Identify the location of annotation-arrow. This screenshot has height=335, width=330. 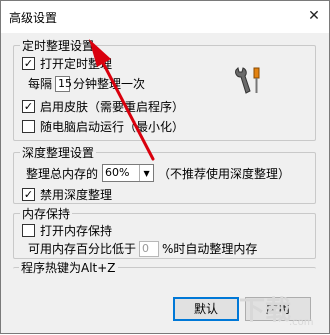
(122, 100).